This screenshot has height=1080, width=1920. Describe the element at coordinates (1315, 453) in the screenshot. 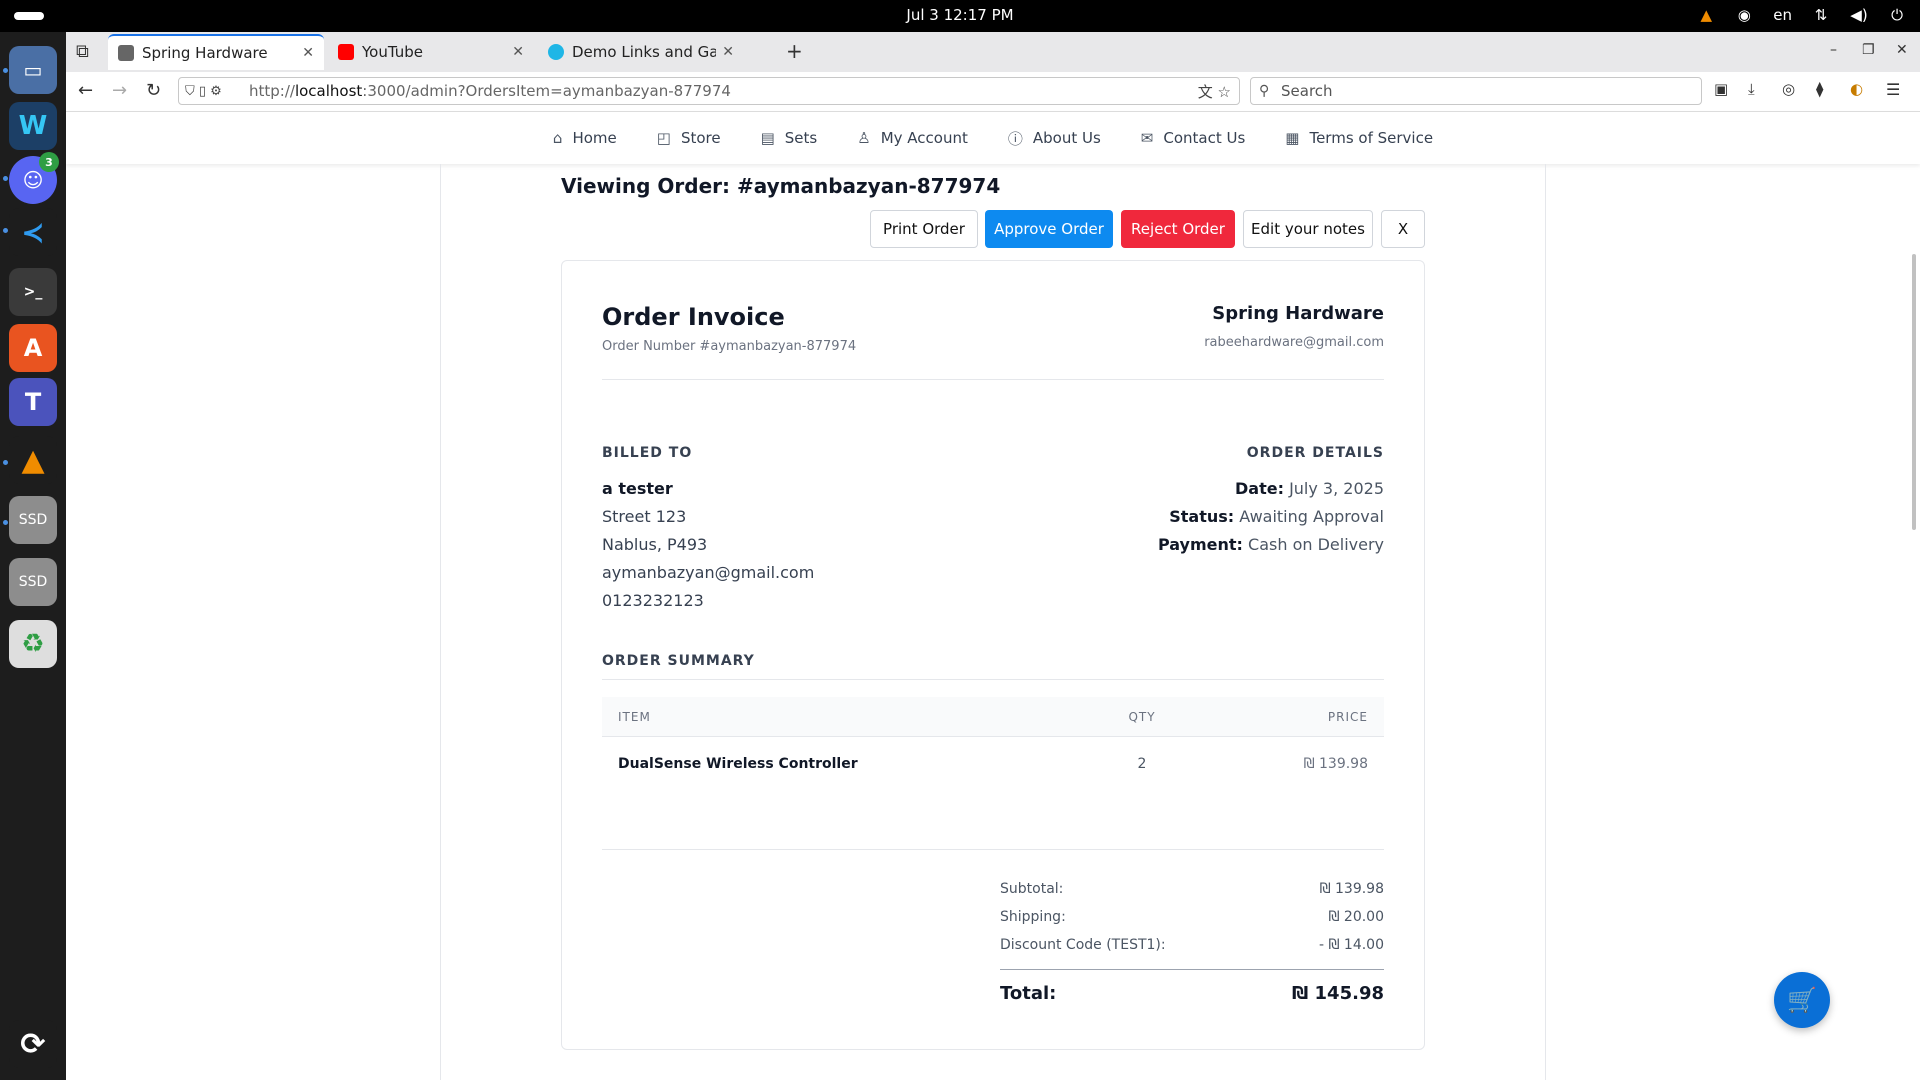

I see `order-details-heading: ORDER DETAILS` at that location.